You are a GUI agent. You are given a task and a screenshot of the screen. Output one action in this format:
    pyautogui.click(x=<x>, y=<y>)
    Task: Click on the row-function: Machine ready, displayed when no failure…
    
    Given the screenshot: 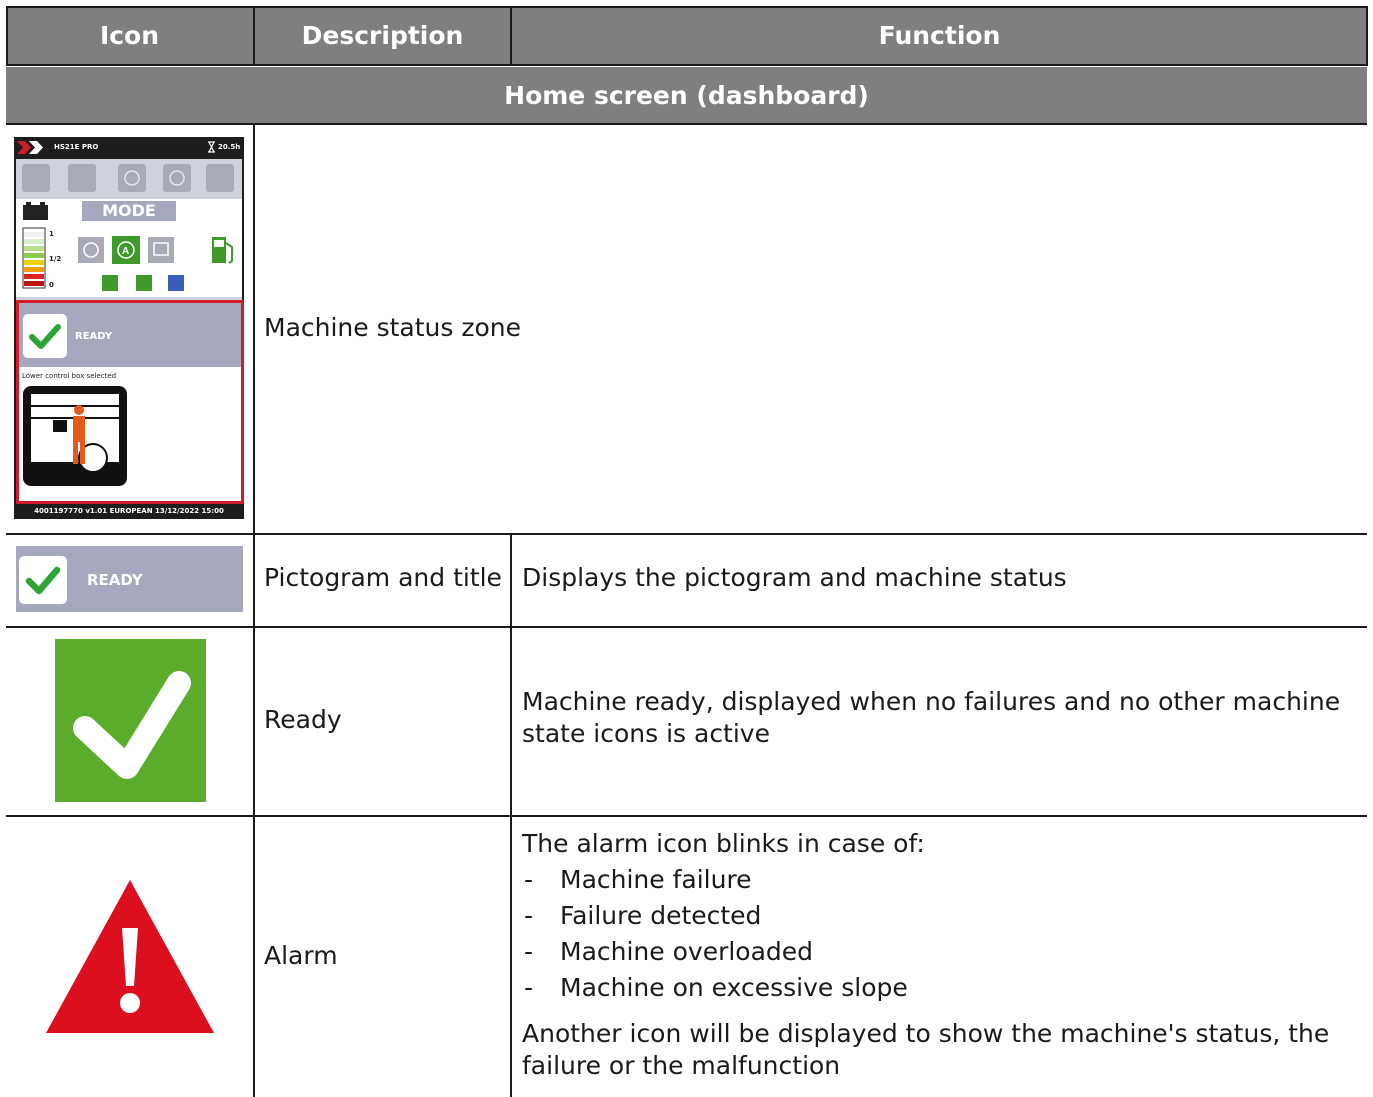 What is the action you would take?
    pyautogui.click(x=931, y=717)
    